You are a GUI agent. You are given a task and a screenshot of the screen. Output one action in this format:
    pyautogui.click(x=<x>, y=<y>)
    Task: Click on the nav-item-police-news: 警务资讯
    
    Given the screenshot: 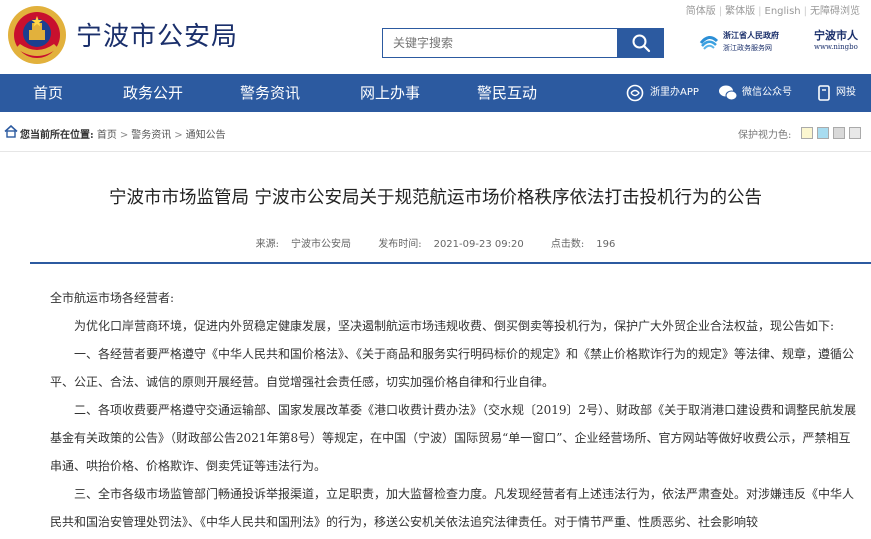 What is the action you would take?
    pyautogui.click(x=270, y=93)
    